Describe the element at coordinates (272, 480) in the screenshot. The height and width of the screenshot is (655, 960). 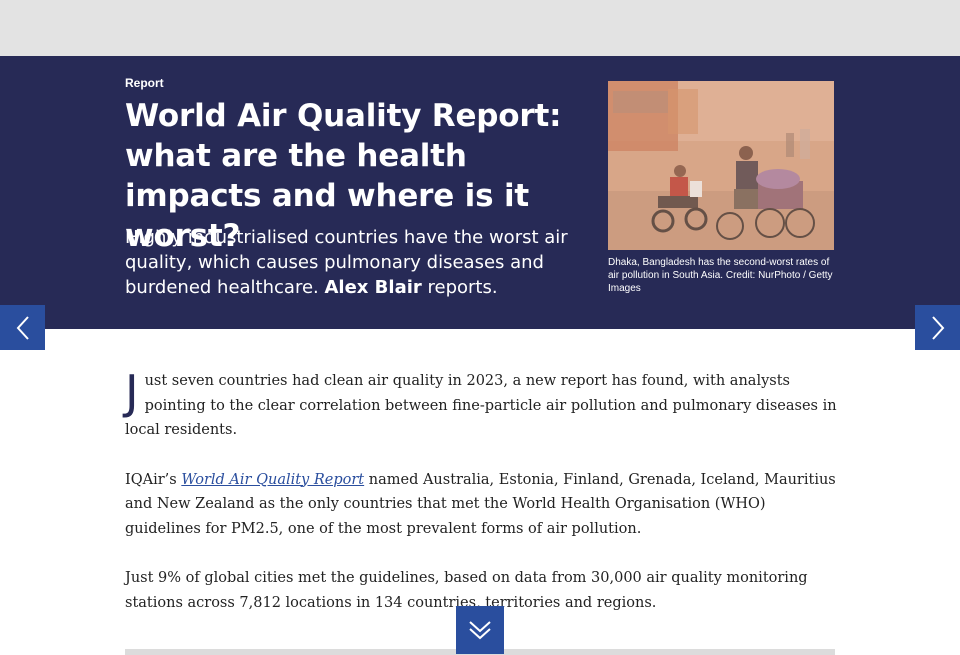
I see `report-link: World Air Quality Report` at that location.